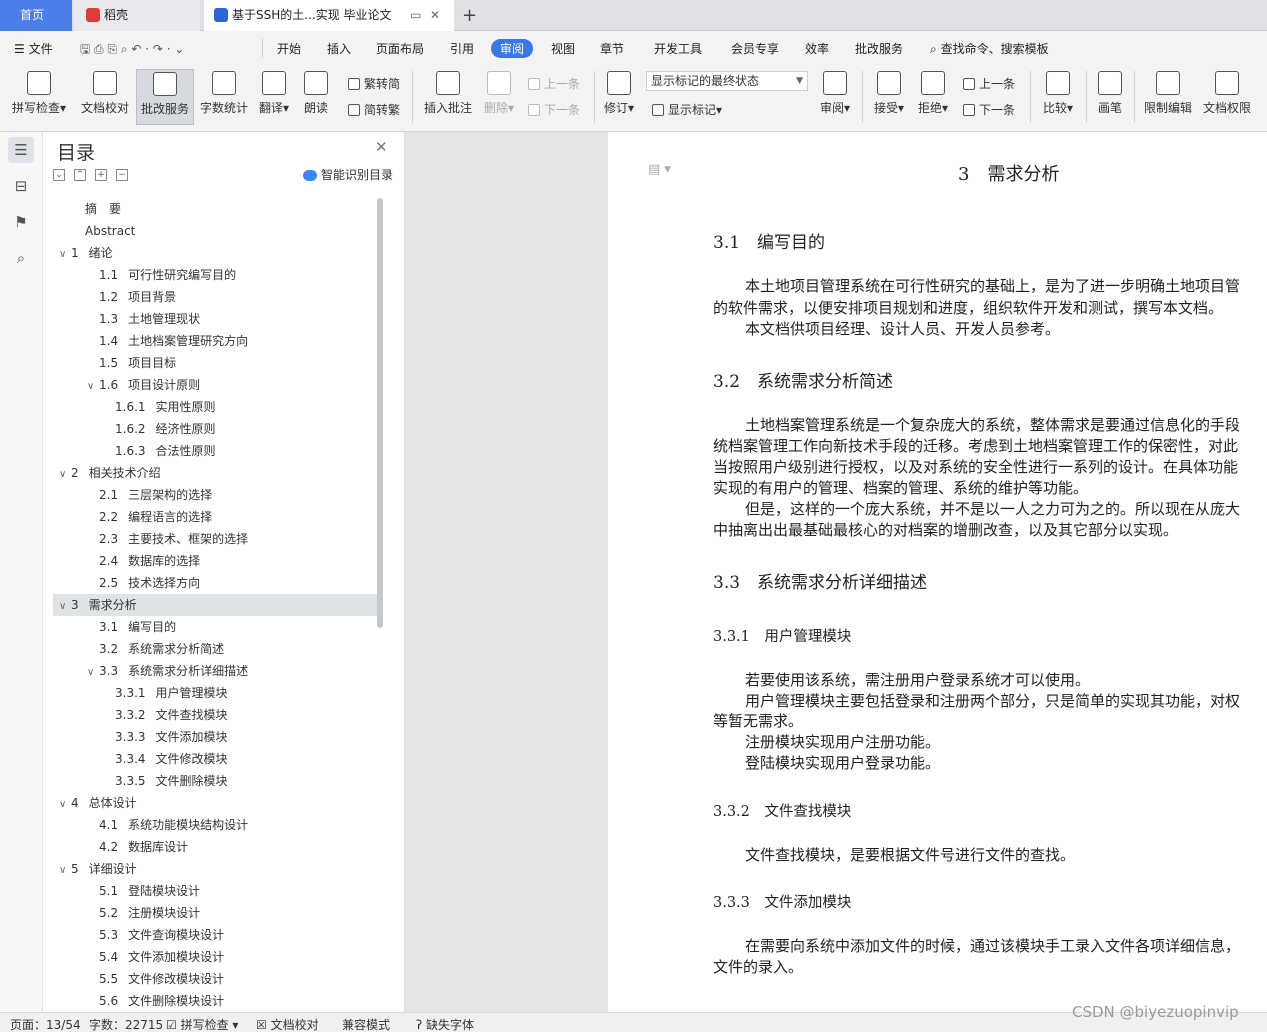 This screenshot has height=1032, width=1267. What do you see at coordinates (216, 781) in the screenshot?
I see `toc-item: 3.3.5 文件删除模块` at bounding box center [216, 781].